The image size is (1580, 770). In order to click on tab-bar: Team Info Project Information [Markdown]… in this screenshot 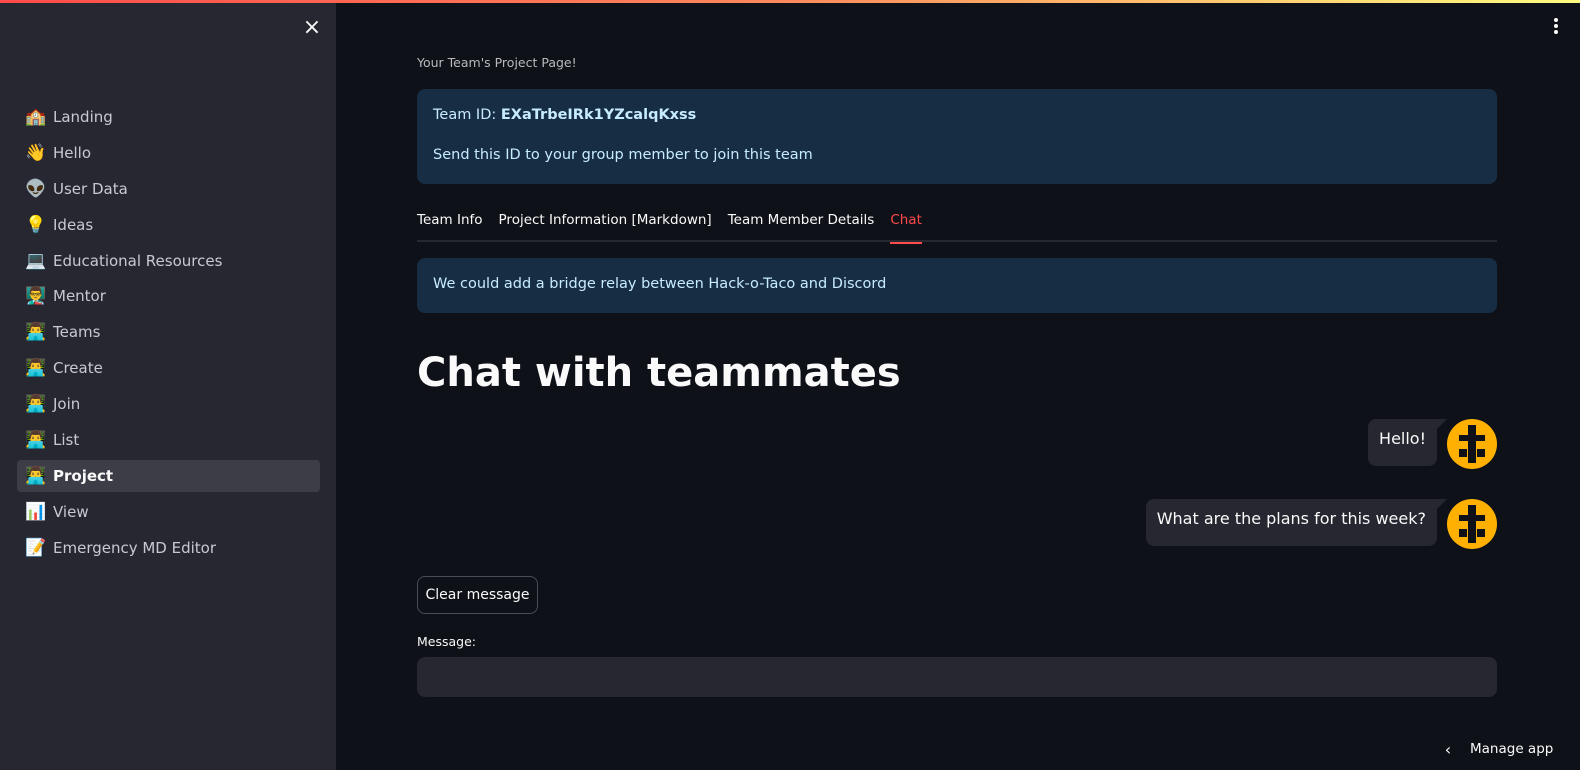, I will do `click(957, 227)`.